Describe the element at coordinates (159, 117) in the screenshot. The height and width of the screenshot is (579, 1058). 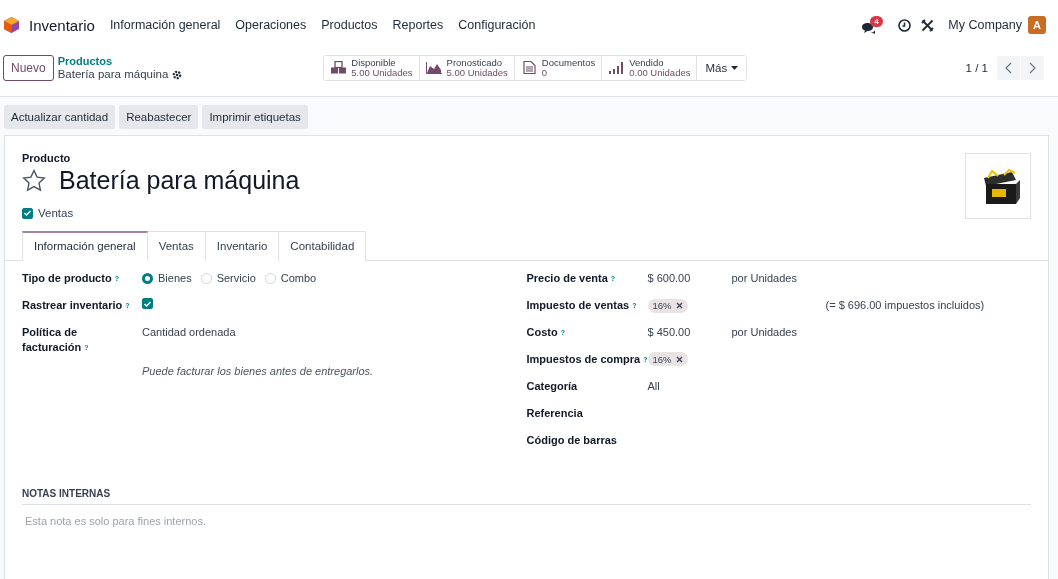
I see `action-button: Reabastecer` at that location.